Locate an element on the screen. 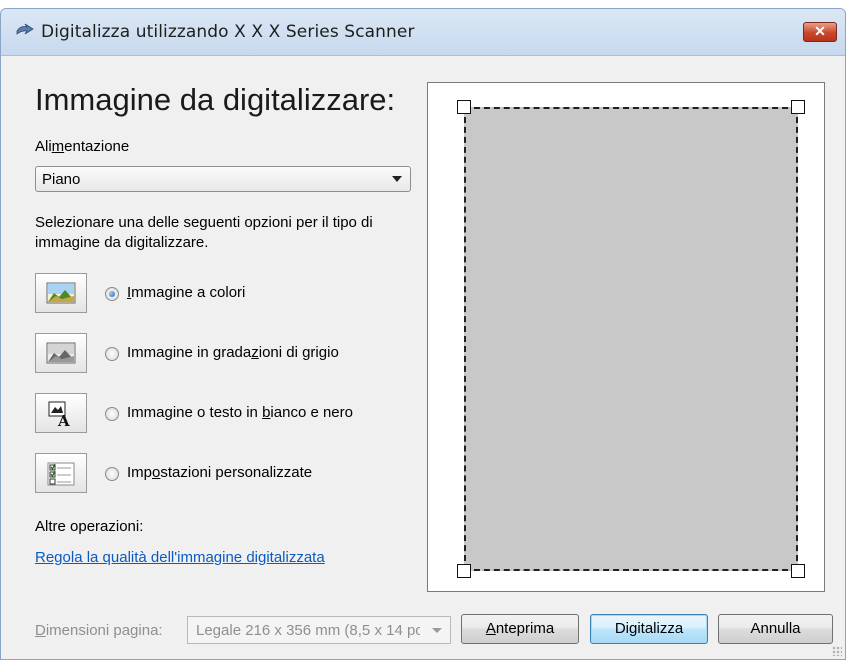  custom-settings-radio is located at coordinates (112, 474).